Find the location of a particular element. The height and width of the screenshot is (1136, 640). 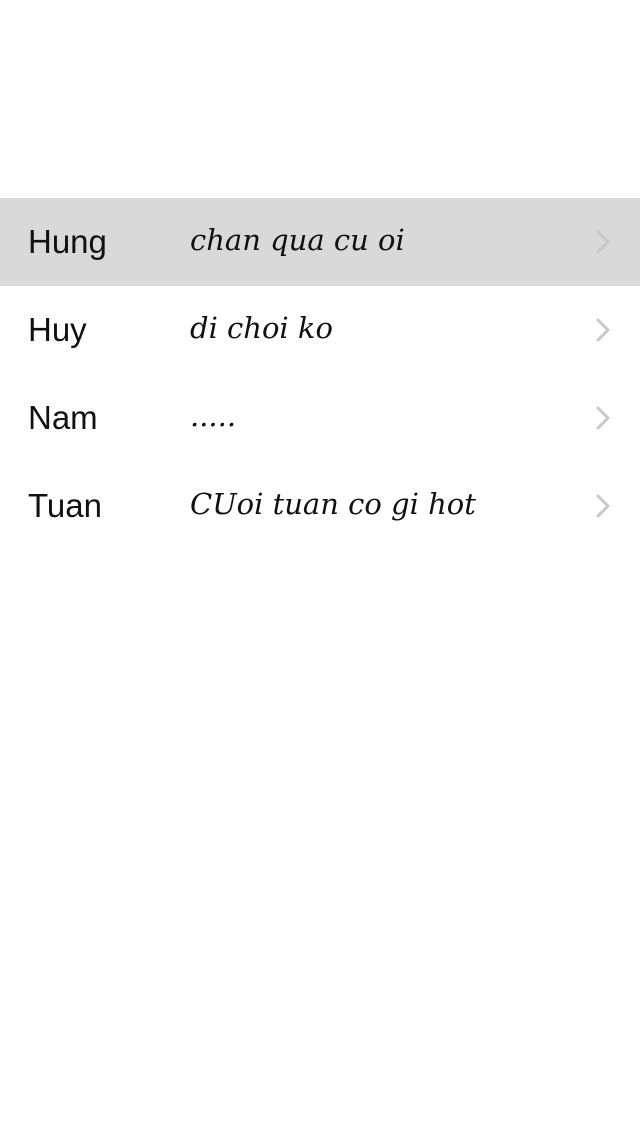

contact-message: di choi ko is located at coordinates (261, 328).